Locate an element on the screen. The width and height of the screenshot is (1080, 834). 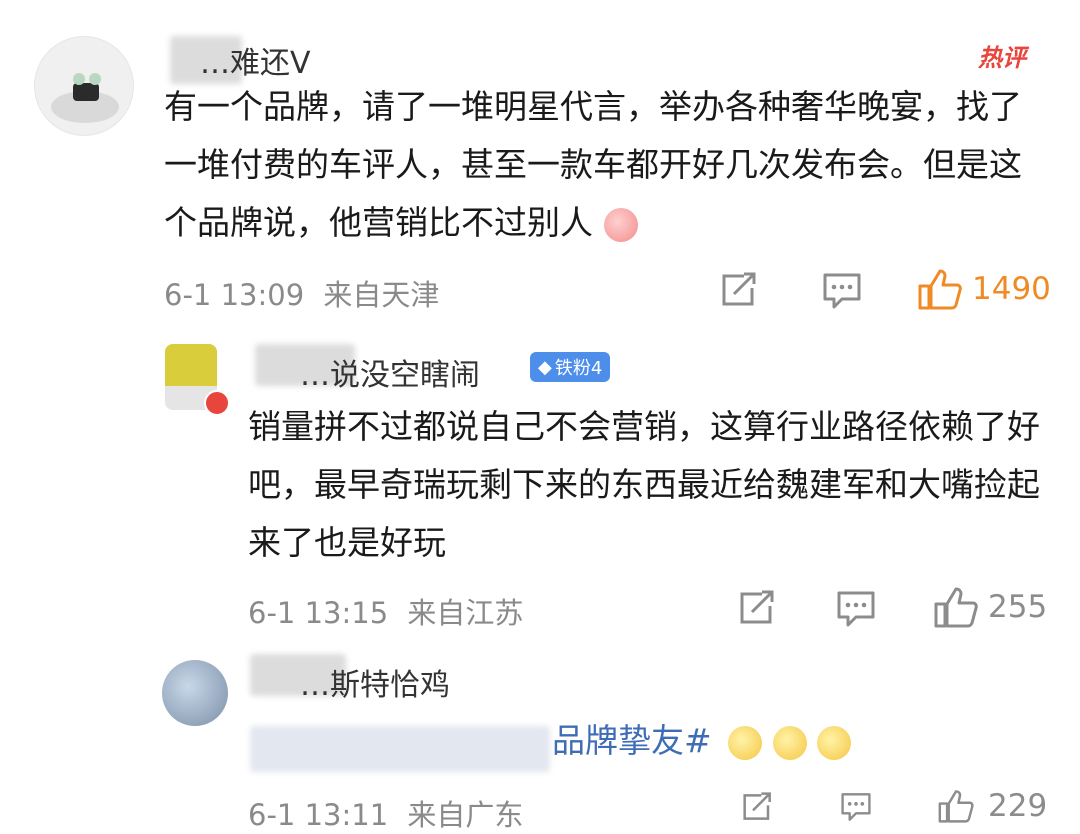
fan-badge-label: 铁粉4 is located at coordinates (578, 368).